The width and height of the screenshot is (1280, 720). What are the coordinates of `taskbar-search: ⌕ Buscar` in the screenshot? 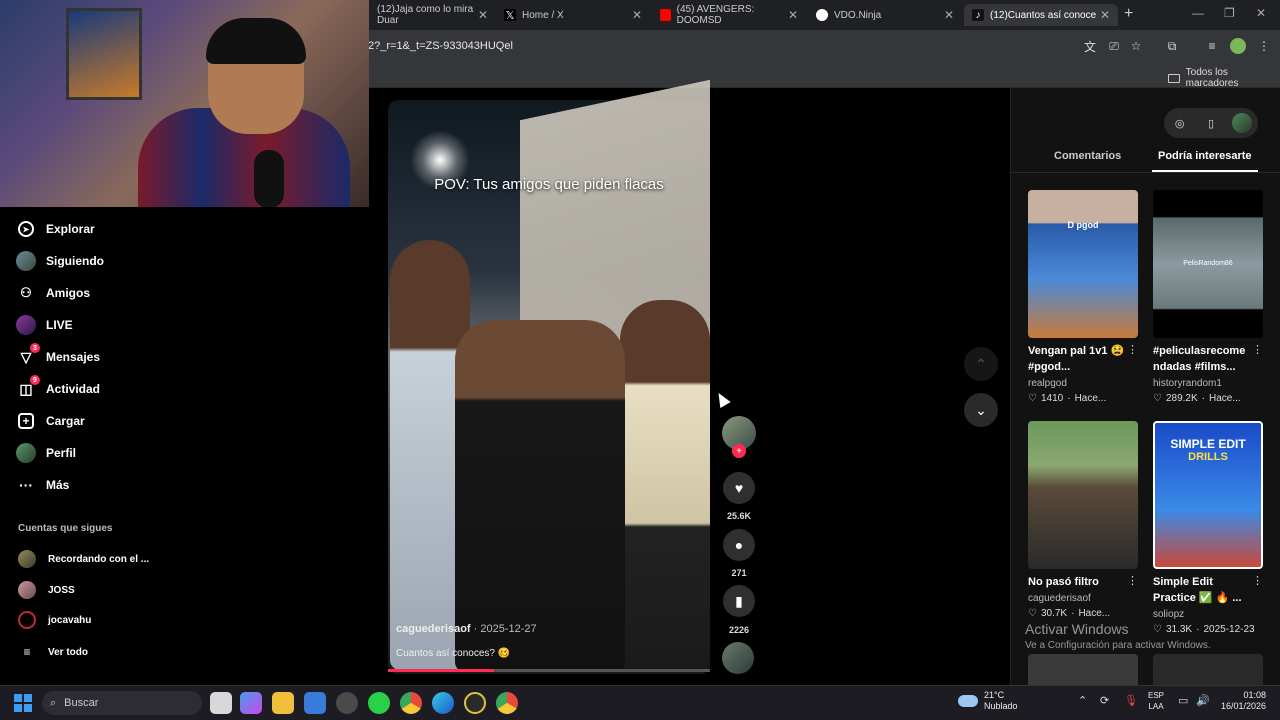 It's located at (122, 703).